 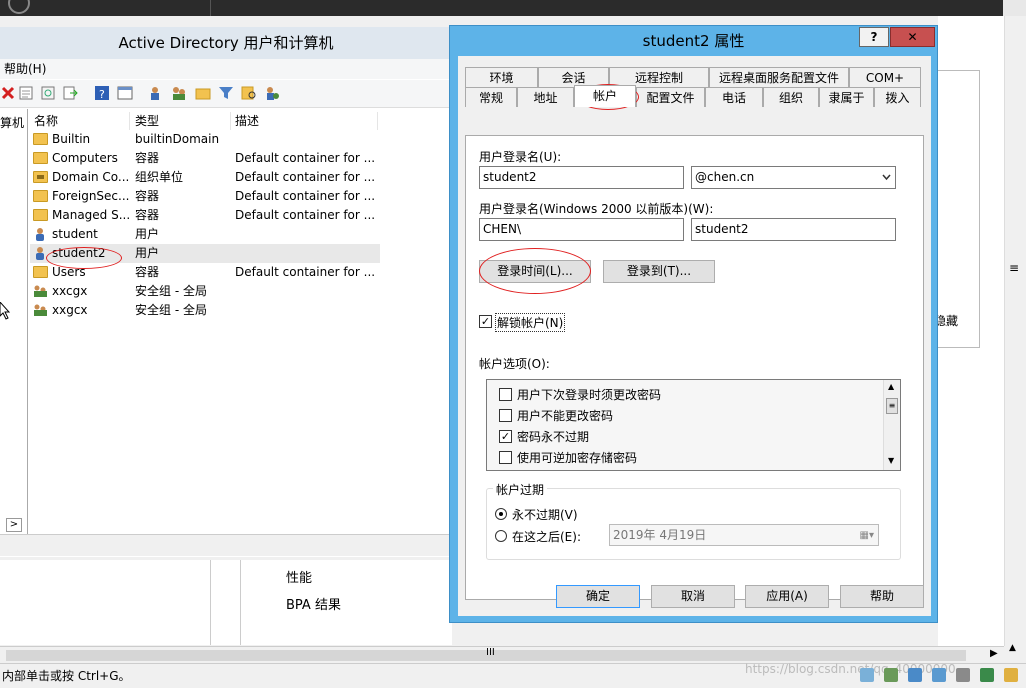 I want to click on scroll-up-icon: ▲, so click(x=891, y=386).